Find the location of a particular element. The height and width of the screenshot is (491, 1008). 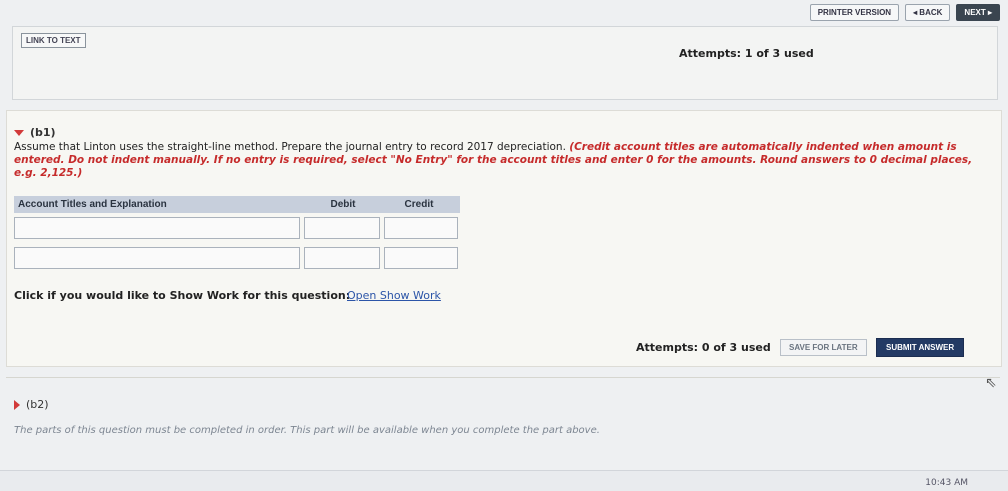

taskbar is located at coordinates (504, 480).